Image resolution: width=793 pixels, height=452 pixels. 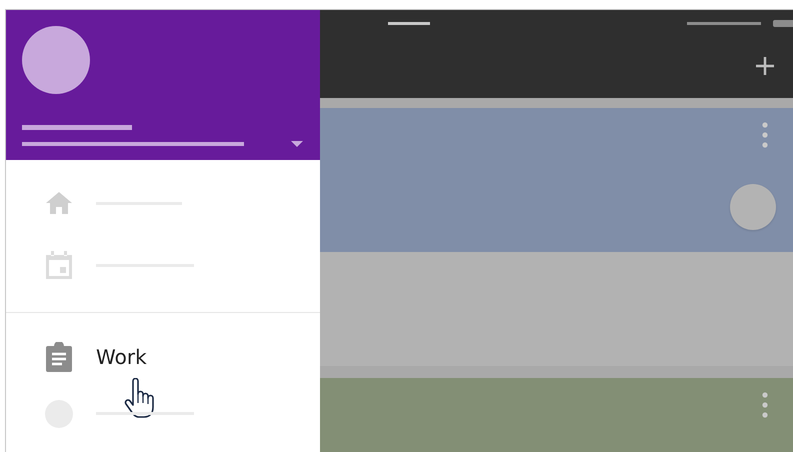 I want to click on battery-icon, so click(x=783, y=23).